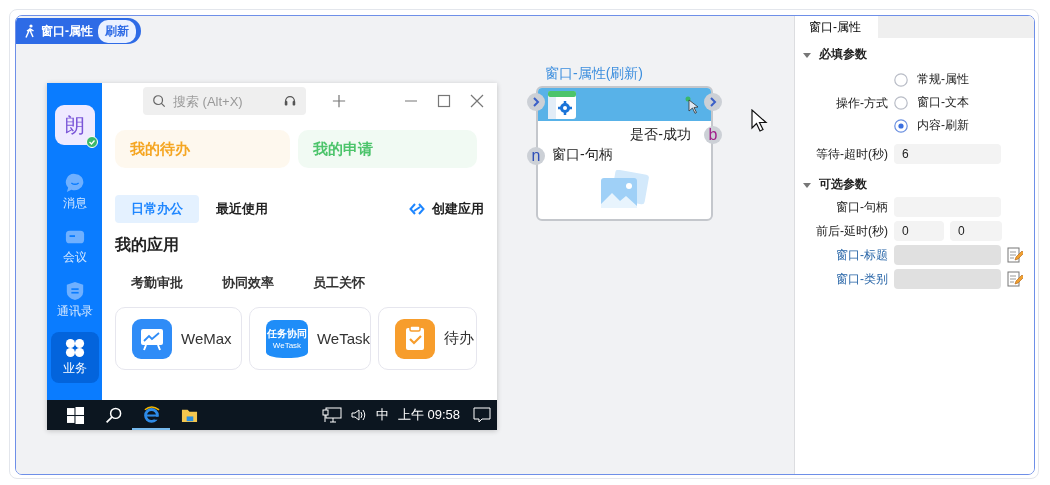  Describe the element at coordinates (339, 283) in the screenshot. I see `category-tab: 员工关怀` at that location.